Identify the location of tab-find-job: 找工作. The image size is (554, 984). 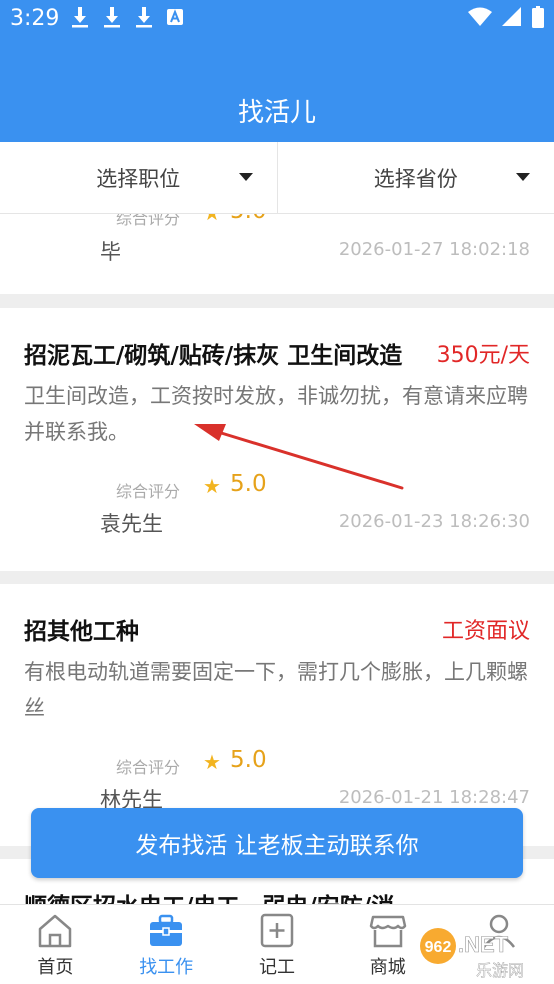
(166, 944).